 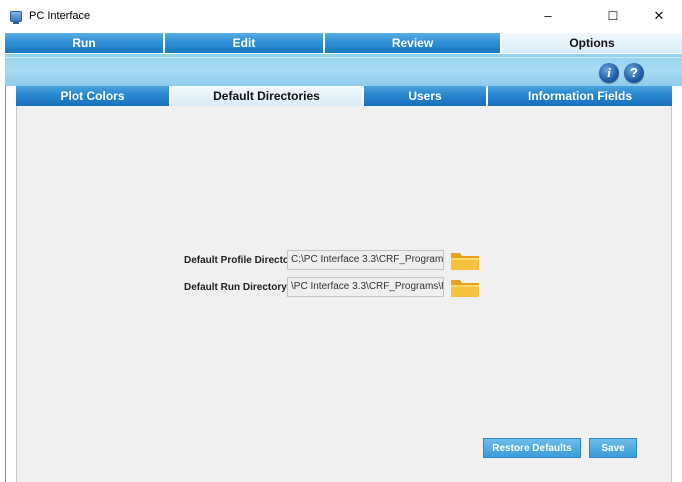 I want to click on run-folder-icon, so click(x=465, y=287).